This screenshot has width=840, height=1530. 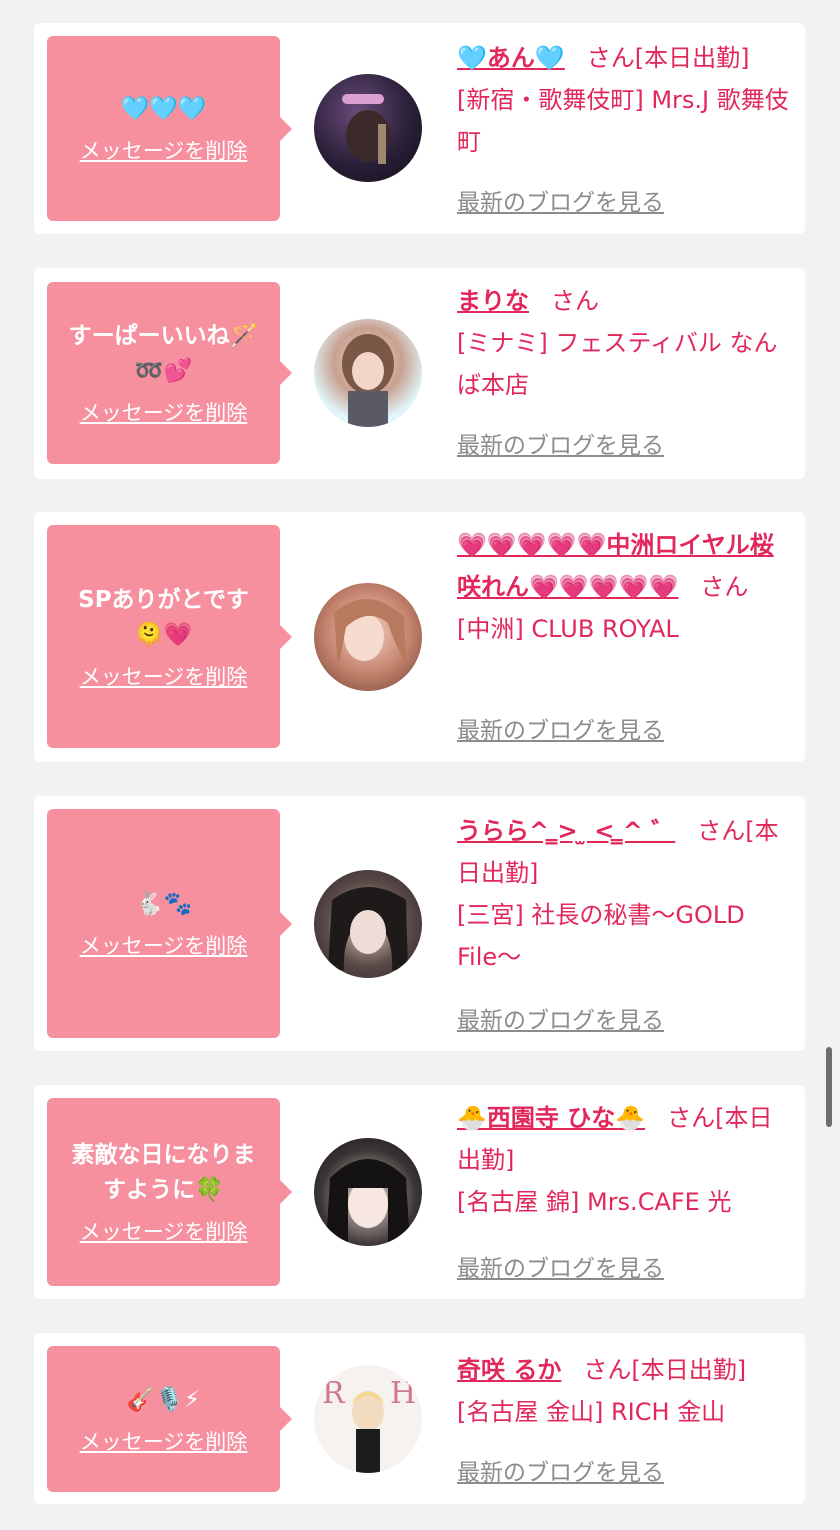 I want to click on message-bubble: SPありがとです 🫠💗 メッセージを削除, so click(x=169, y=636).